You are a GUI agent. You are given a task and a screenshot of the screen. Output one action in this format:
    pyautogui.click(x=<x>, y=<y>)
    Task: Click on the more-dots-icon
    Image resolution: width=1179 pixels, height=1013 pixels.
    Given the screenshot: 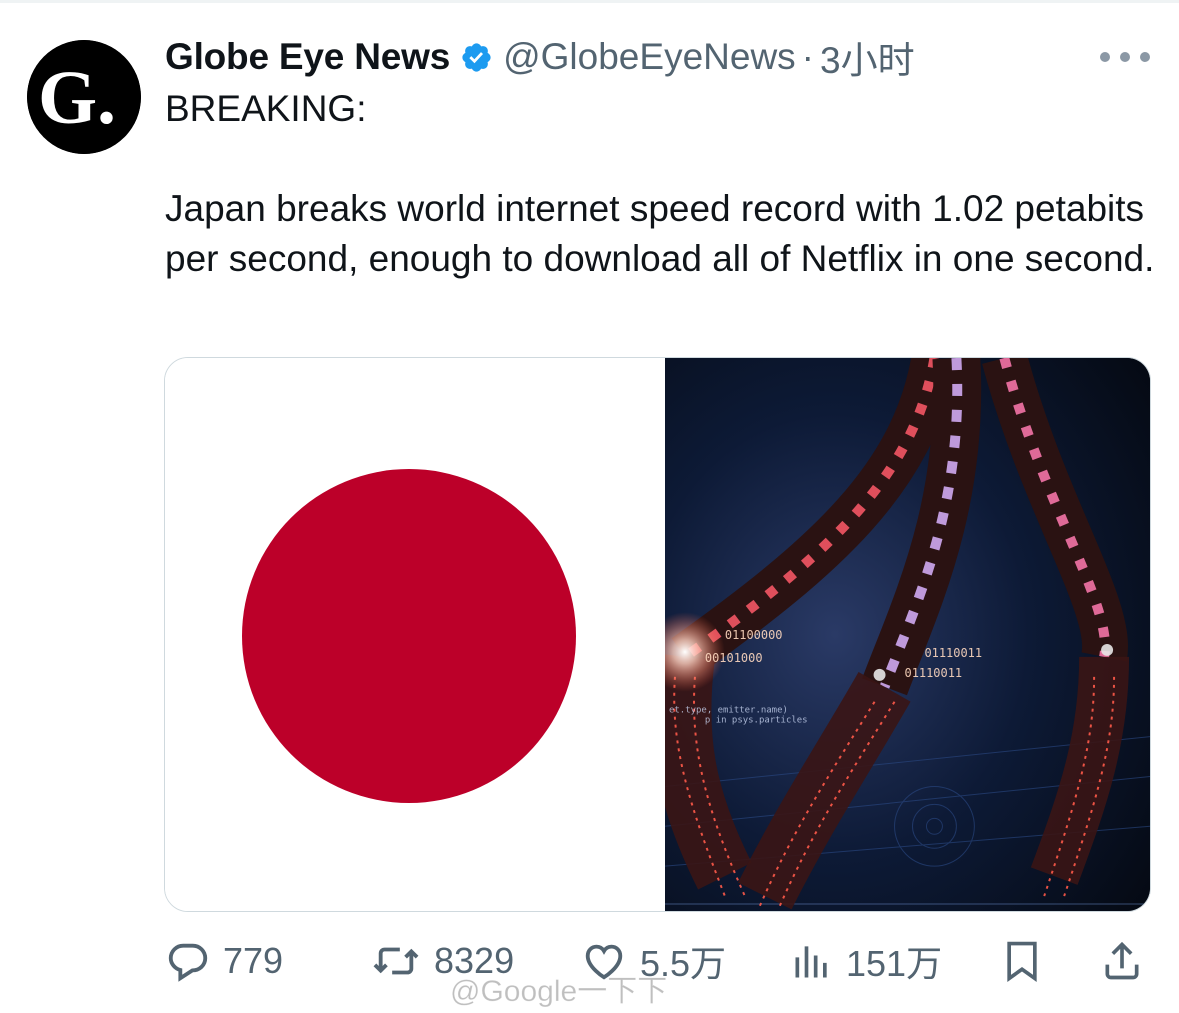 What is the action you would take?
    pyautogui.click(x=1125, y=57)
    